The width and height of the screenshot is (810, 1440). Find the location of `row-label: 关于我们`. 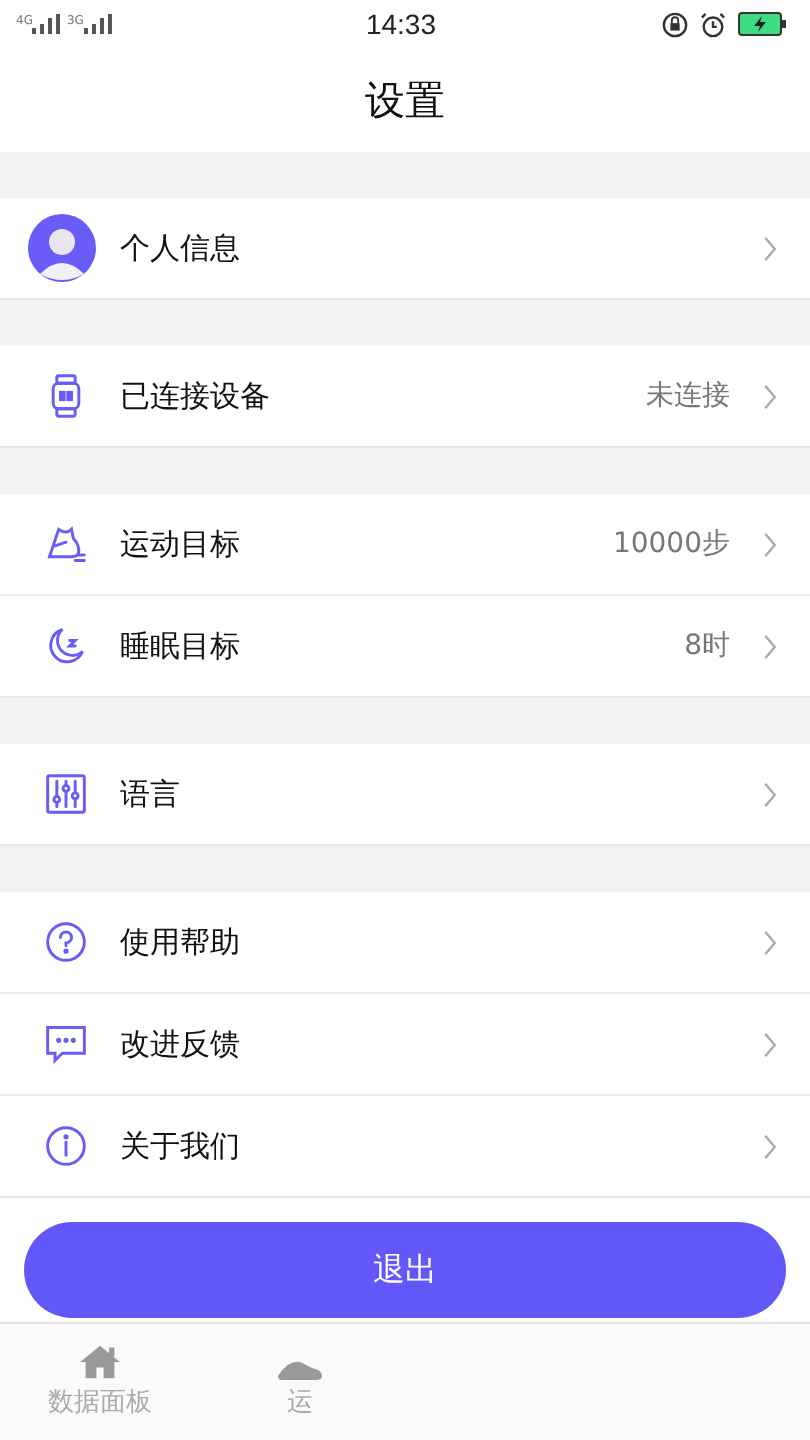

row-label: 关于我们 is located at coordinates (181, 1146).